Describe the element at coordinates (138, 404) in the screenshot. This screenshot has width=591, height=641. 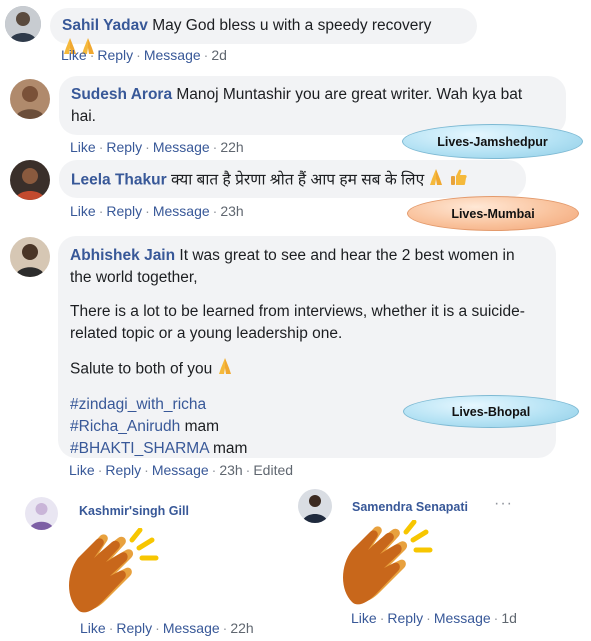
I see `hashtag-link: #zindagi_with_richa` at that location.